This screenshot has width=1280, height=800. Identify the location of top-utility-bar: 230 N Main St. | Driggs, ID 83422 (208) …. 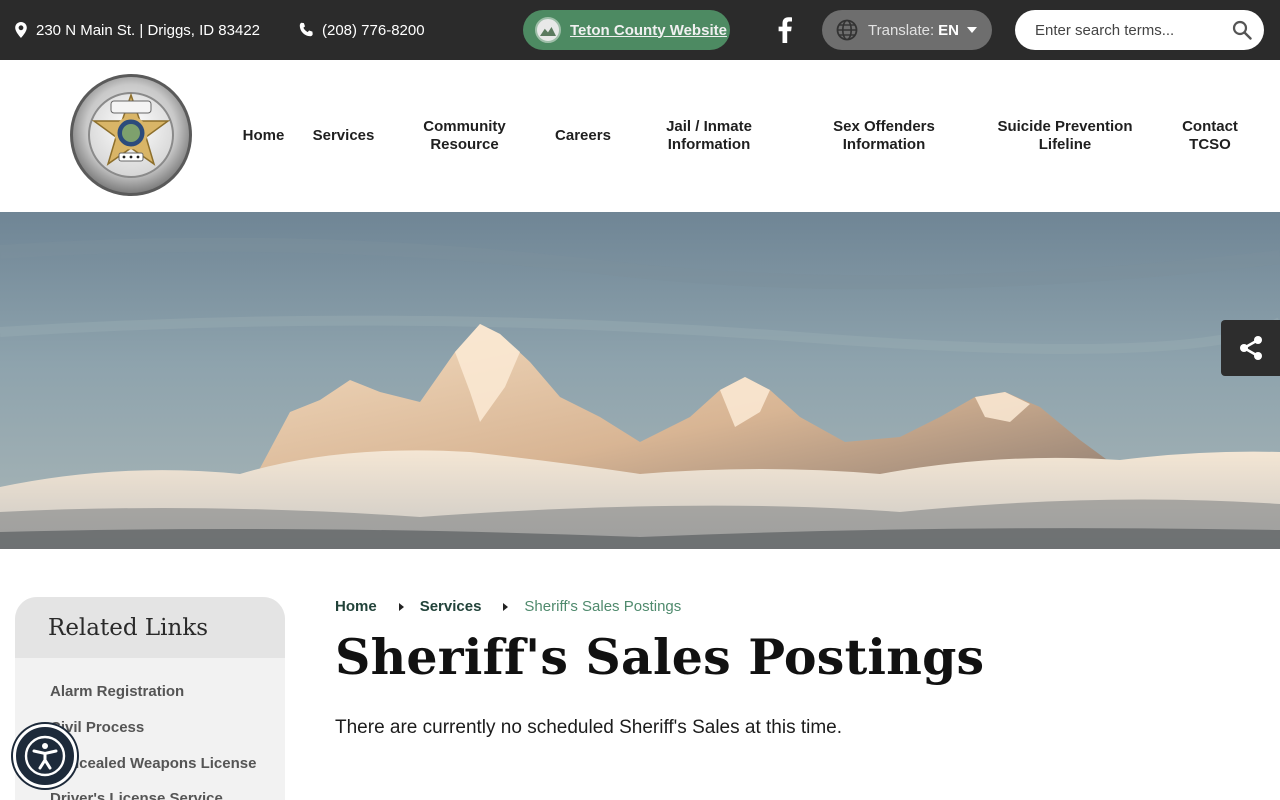
(640, 30).